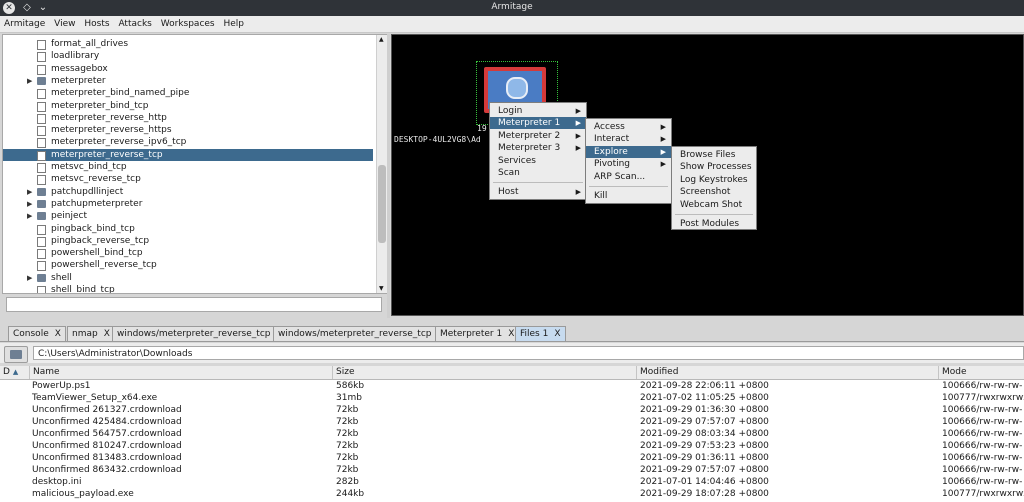  Describe the element at coordinates (714, 205) in the screenshot. I see `menu-item: Webcam Shot` at that location.